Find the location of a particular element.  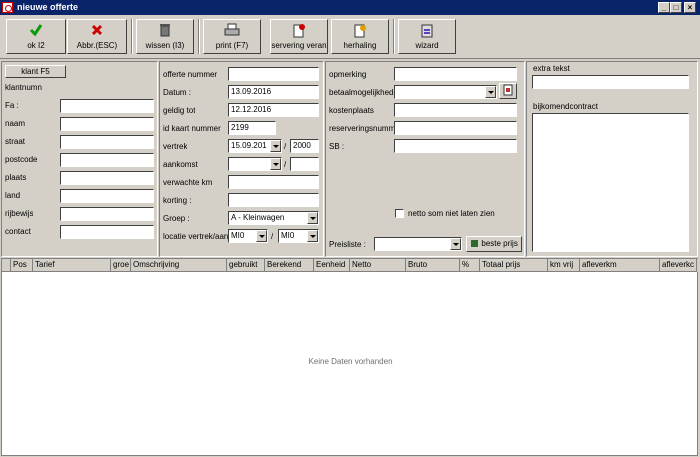

grid-col-unit: Eenheid is located at coordinates (332, 265).